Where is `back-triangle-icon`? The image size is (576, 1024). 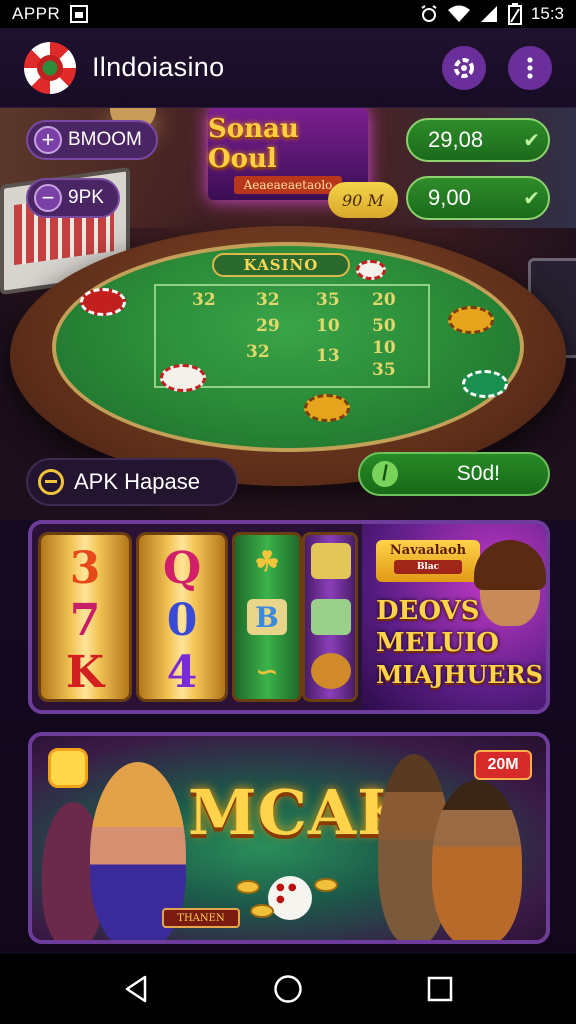
back-triangle-icon is located at coordinates (136, 989).